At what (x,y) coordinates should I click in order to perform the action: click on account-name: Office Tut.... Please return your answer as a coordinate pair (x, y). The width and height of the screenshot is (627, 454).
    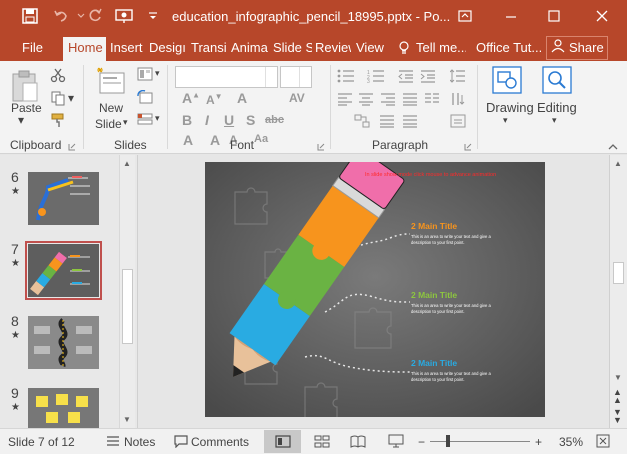
    Looking at the image, I should click on (507, 49).